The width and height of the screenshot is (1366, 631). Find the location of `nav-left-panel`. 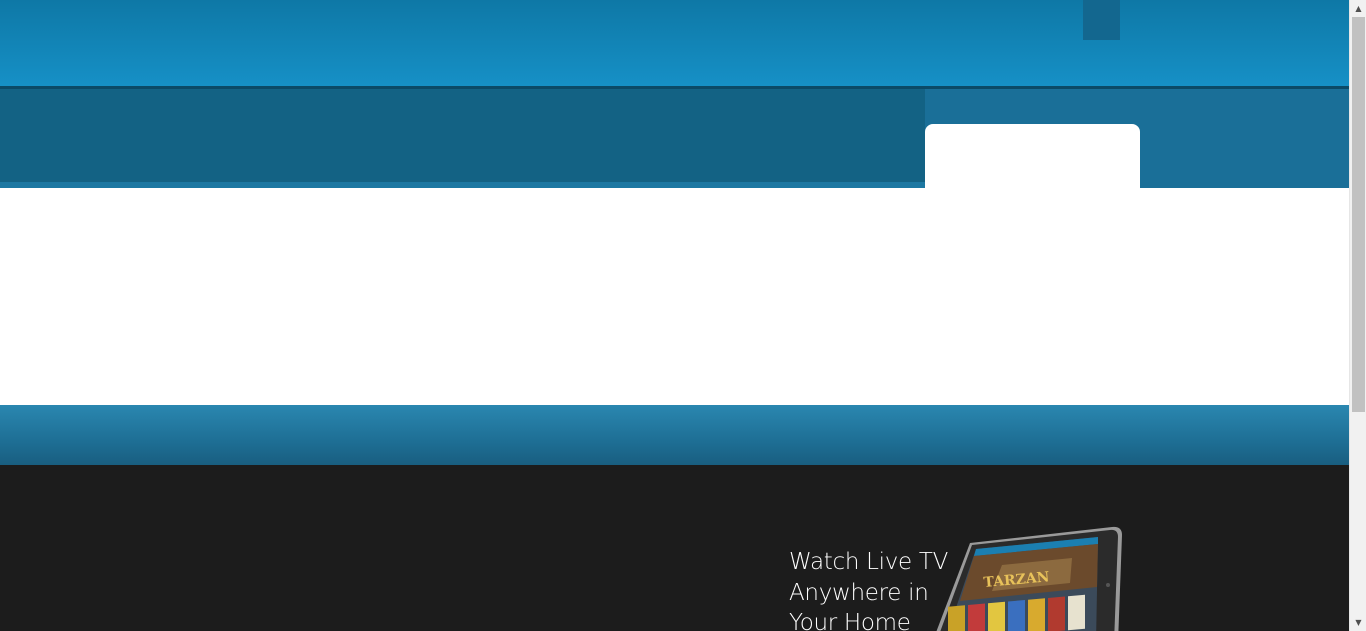

nav-left-panel is located at coordinates (462, 135).